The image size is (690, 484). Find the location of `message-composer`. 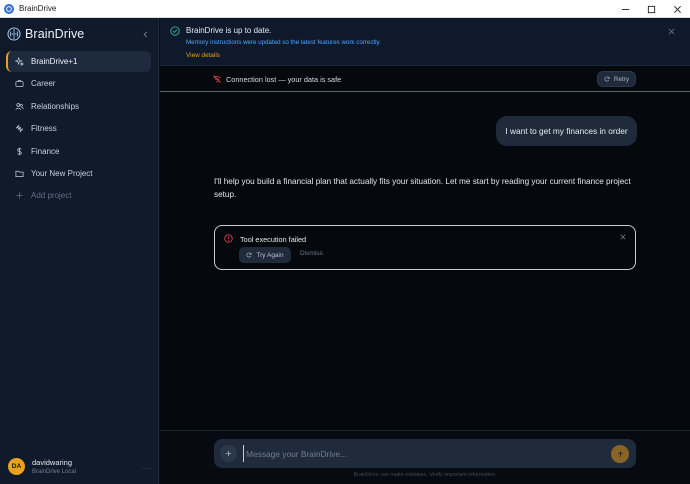

message-composer is located at coordinates (425, 453).